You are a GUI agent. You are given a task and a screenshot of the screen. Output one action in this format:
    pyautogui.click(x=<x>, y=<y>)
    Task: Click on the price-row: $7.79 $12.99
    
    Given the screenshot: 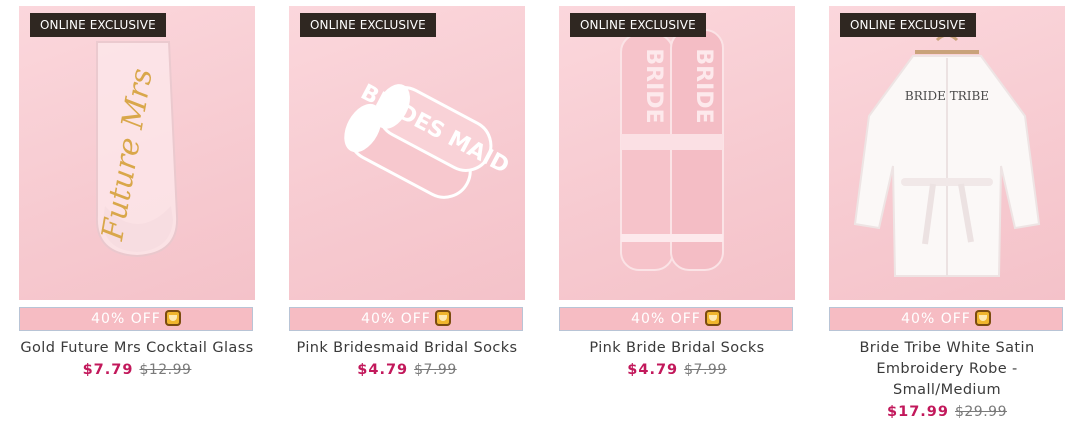 What is the action you would take?
    pyautogui.click(x=137, y=370)
    